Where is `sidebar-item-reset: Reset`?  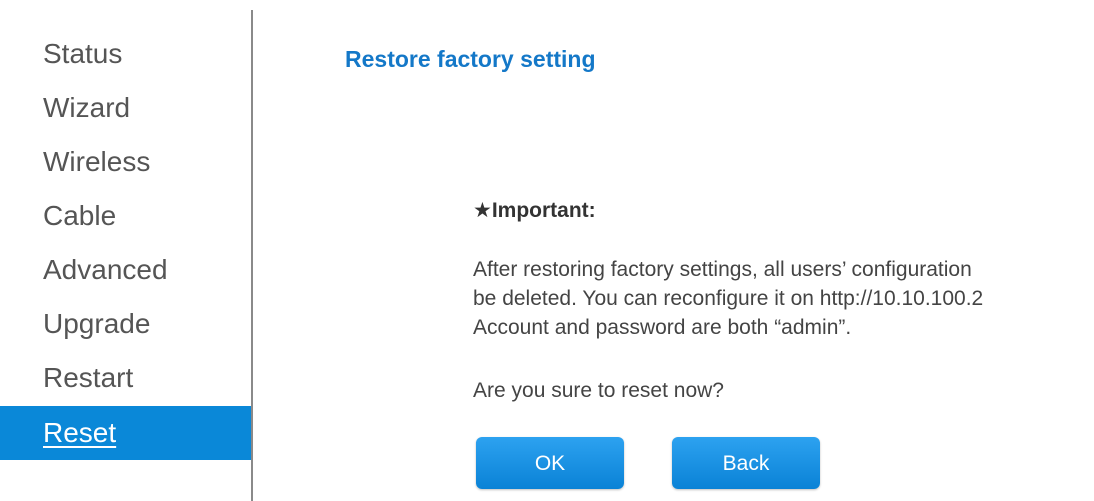 sidebar-item-reset: Reset is located at coordinates (125, 433).